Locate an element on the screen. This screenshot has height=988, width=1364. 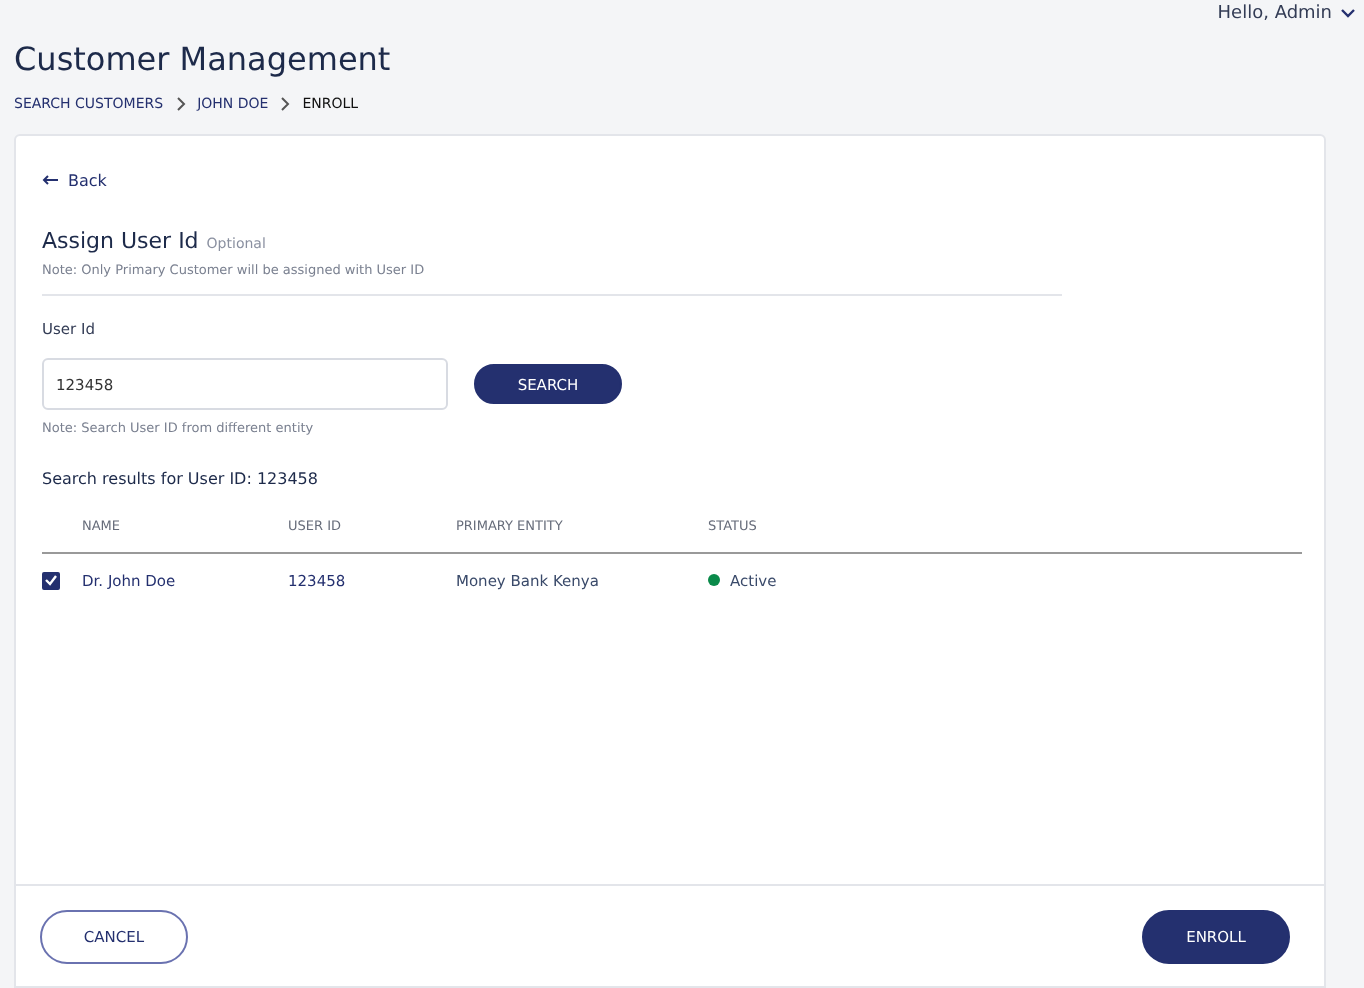
user-menu: Hello, Admin is located at coordinates (1286, 14).